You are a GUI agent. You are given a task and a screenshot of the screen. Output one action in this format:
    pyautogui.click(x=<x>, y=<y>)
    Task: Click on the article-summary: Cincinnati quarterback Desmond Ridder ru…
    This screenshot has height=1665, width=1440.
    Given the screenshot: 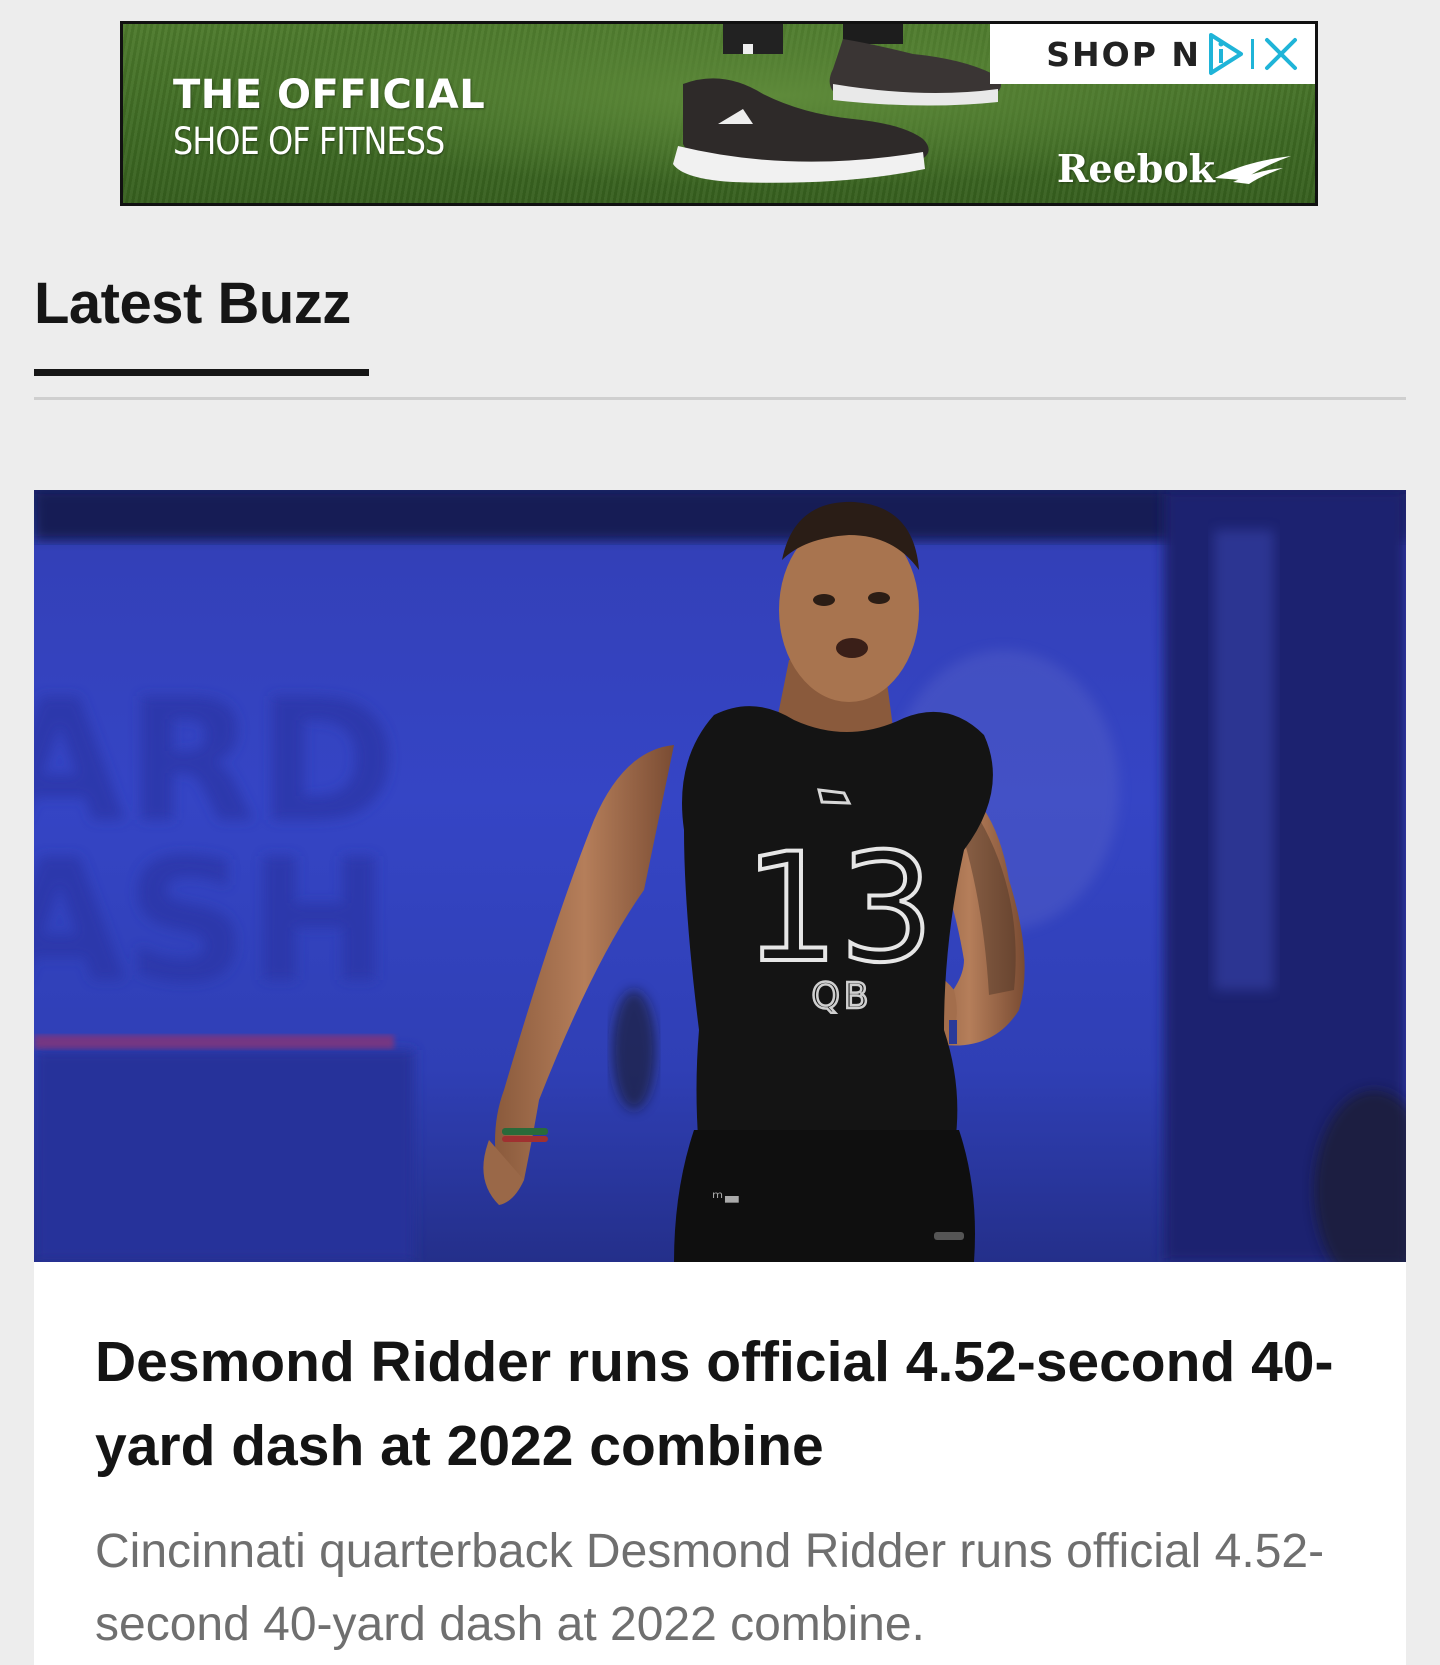 What is the action you would take?
    pyautogui.click(x=710, y=1588)
    